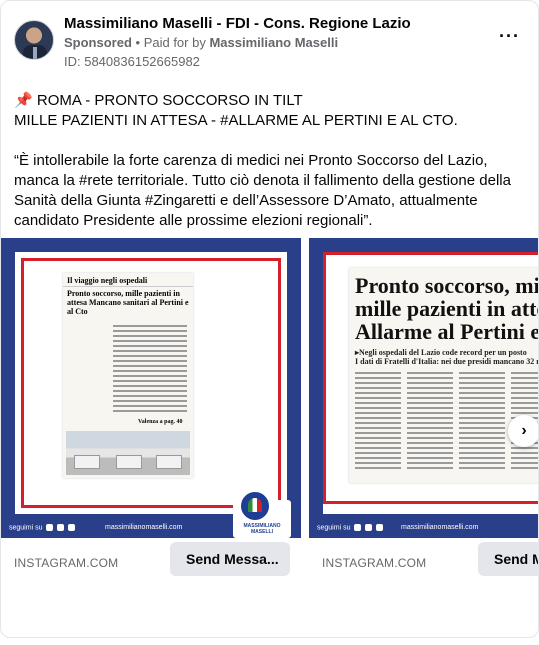  What do you see at coordinates (34, 40) in the screenshot?
I see `avatar` at bounding box center [34, 40].